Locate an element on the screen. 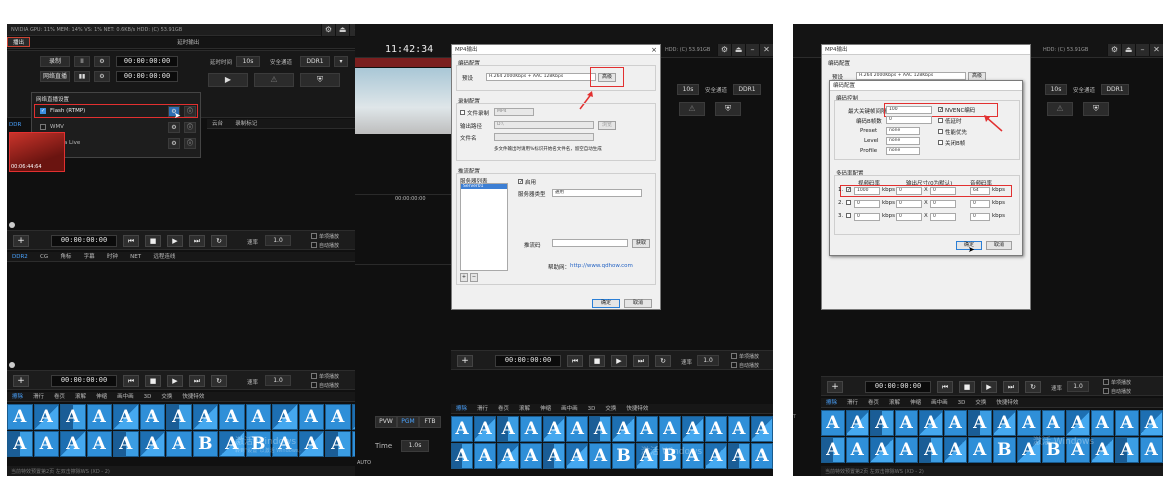 The image size is (1170, 500). preset-select: H.264 2000Kbps + AAC 128Kbps is located at coordinates (911, 76).